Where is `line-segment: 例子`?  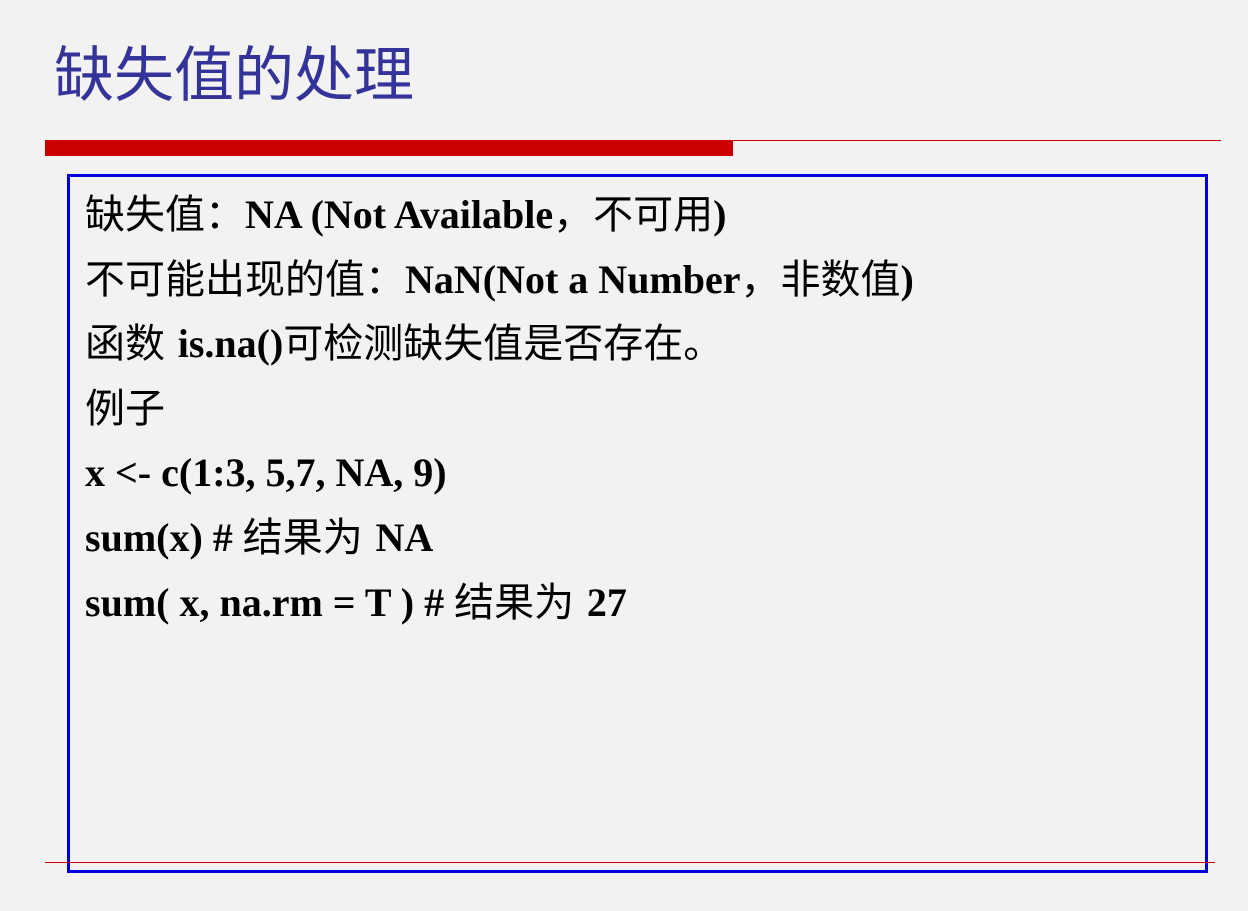
line-segment: 例子 is located at coordinates (125, 408).